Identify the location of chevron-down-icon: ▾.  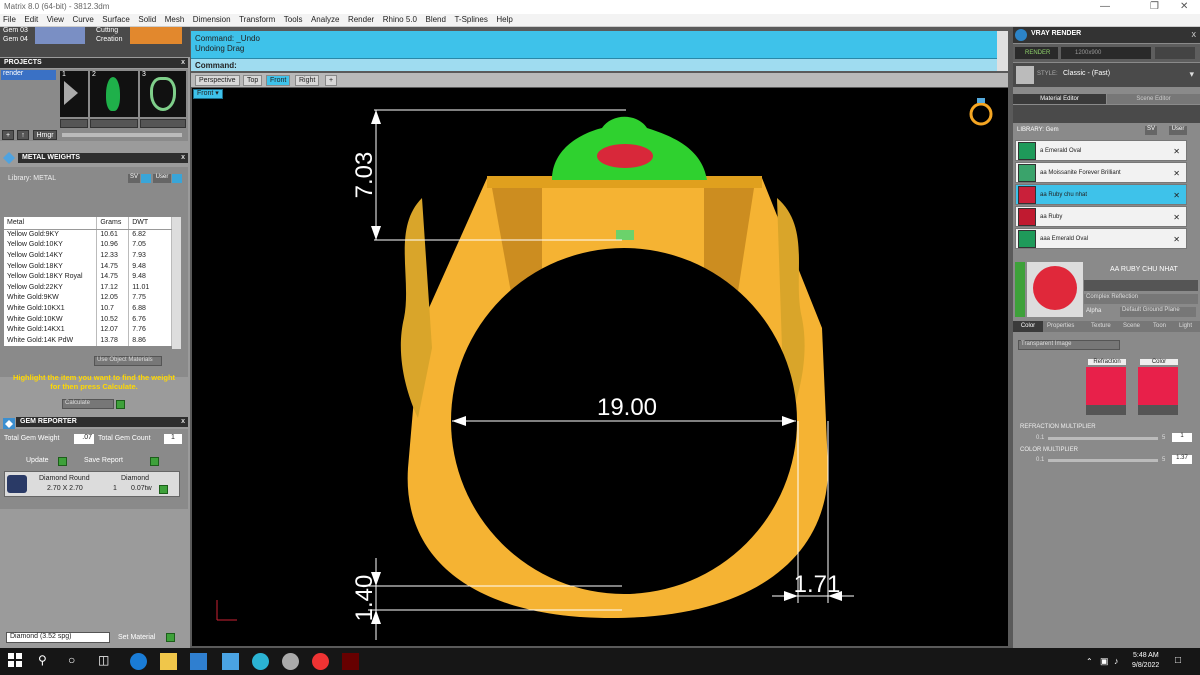
(1191, 74).